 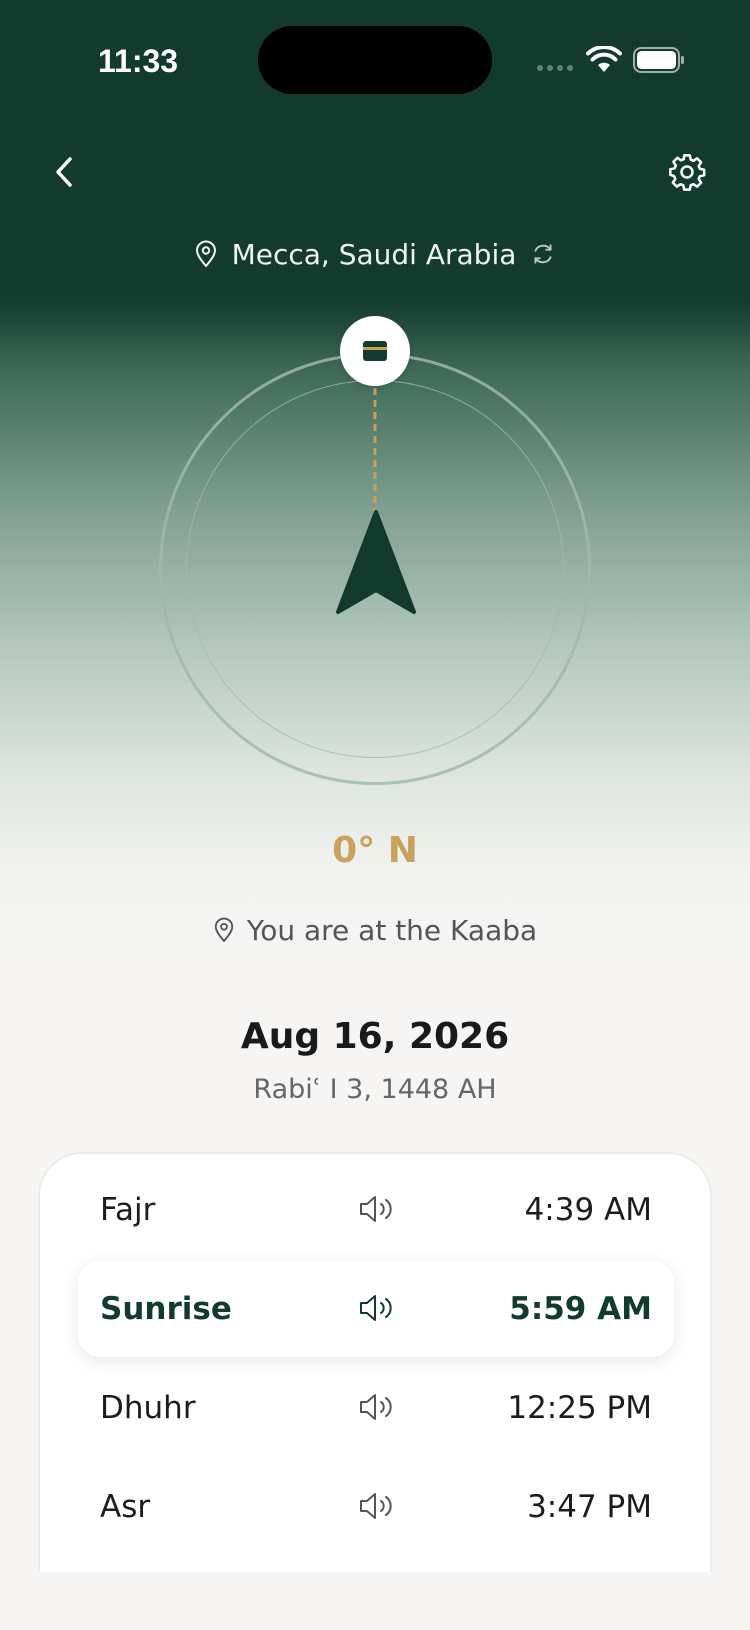 I want to click on prayer-name: Asr, so click(x=125, y=1507).